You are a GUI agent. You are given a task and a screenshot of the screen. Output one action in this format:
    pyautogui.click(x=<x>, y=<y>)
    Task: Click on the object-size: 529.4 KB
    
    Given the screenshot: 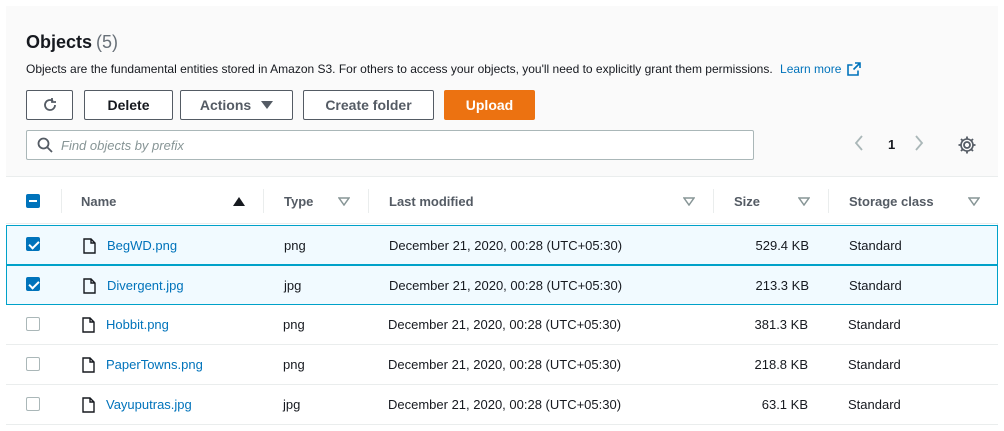 What is the action you would take?
    pyautogui.click(x=782, y=245)
    